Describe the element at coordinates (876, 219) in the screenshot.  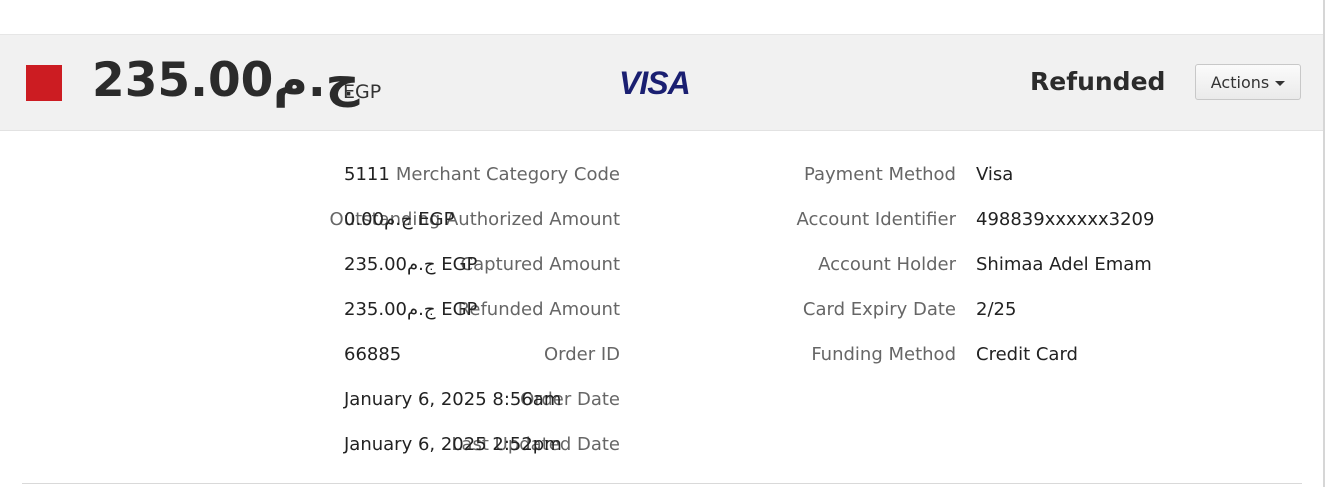
I see `detail-label: Account Identifier` at that location.